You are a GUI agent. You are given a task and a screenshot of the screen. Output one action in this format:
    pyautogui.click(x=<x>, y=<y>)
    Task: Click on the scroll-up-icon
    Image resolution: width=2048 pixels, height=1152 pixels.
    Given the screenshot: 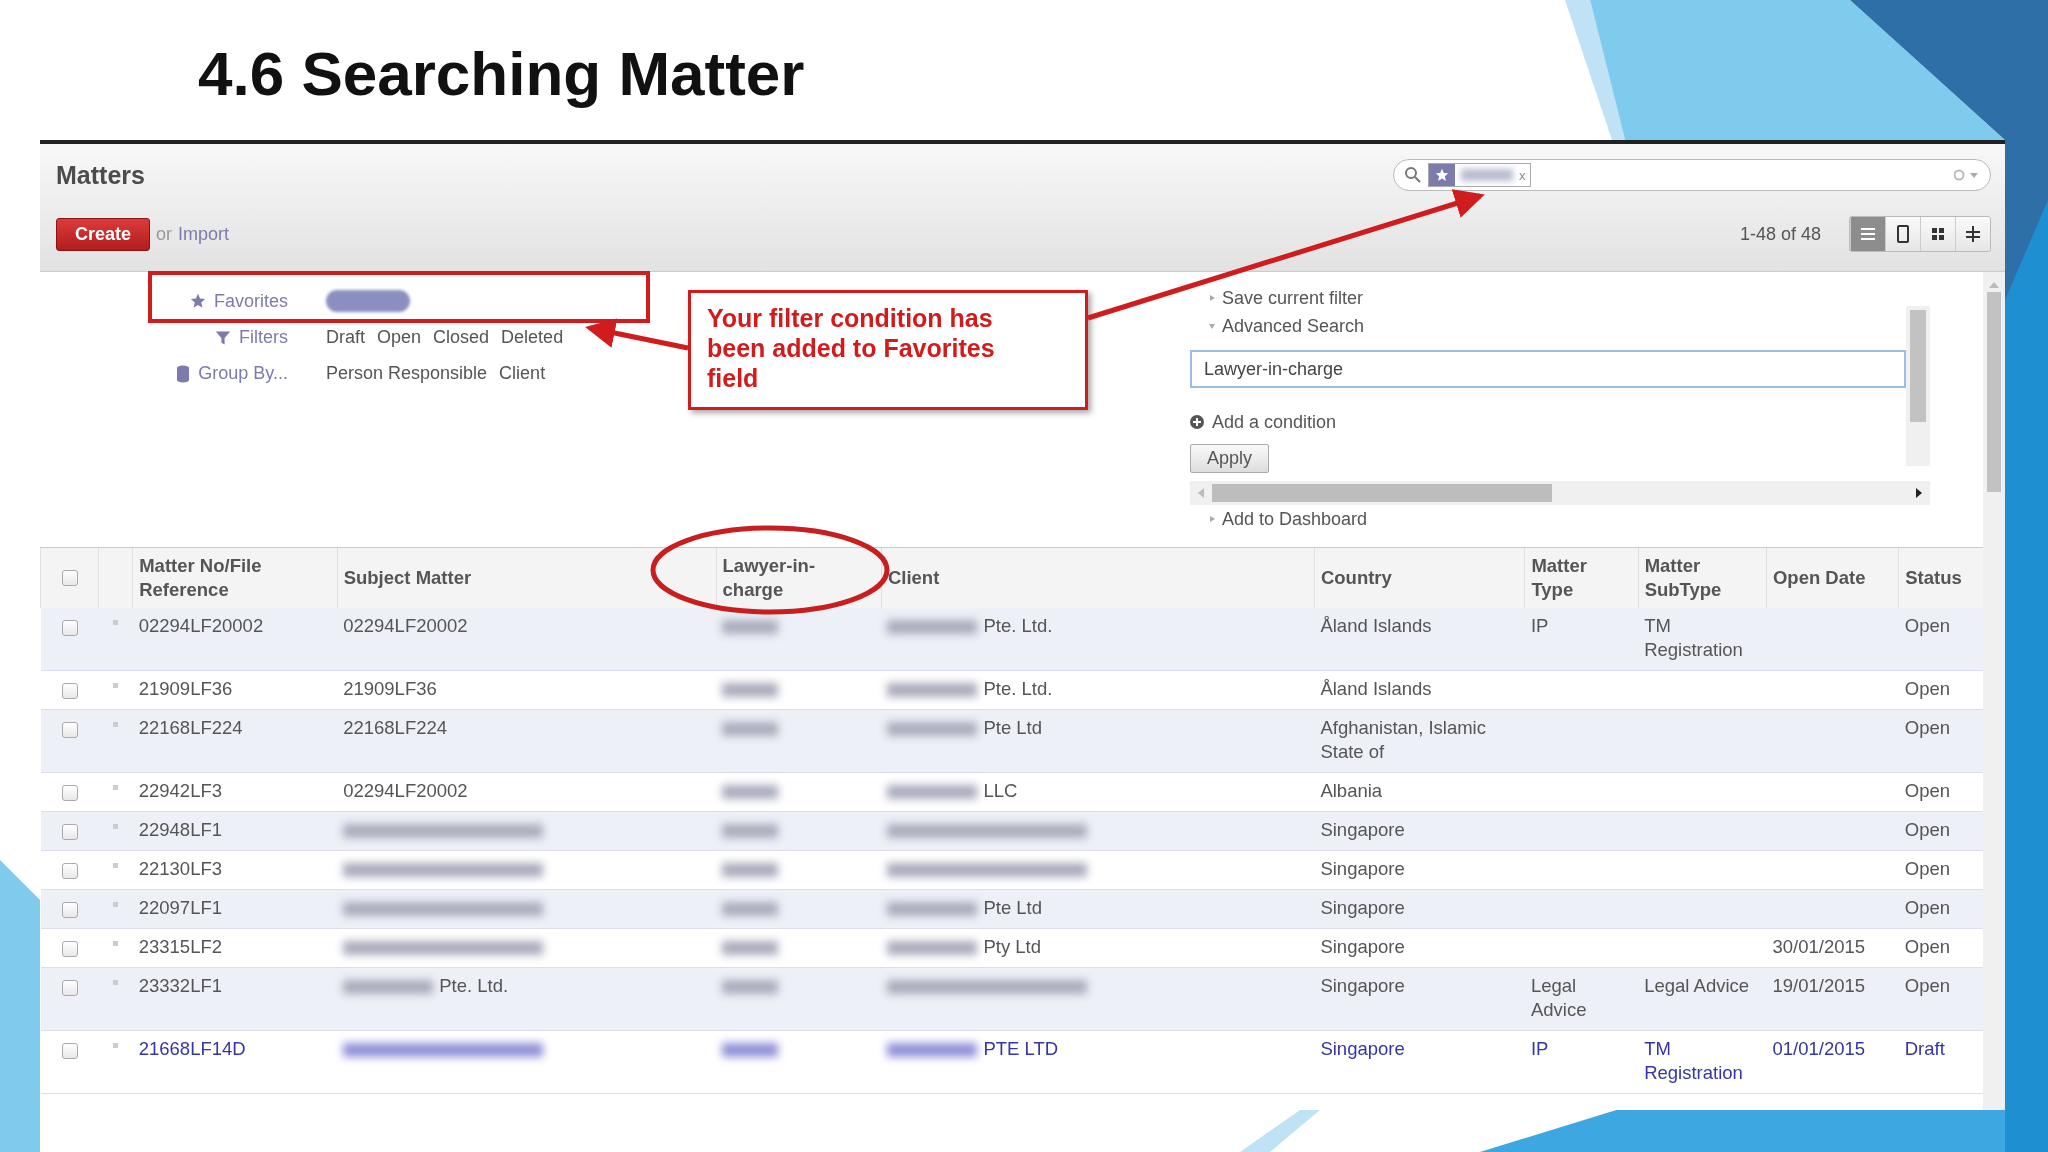 What is the action you would take?
    pyautogui.click(x=1994, y=285)
    